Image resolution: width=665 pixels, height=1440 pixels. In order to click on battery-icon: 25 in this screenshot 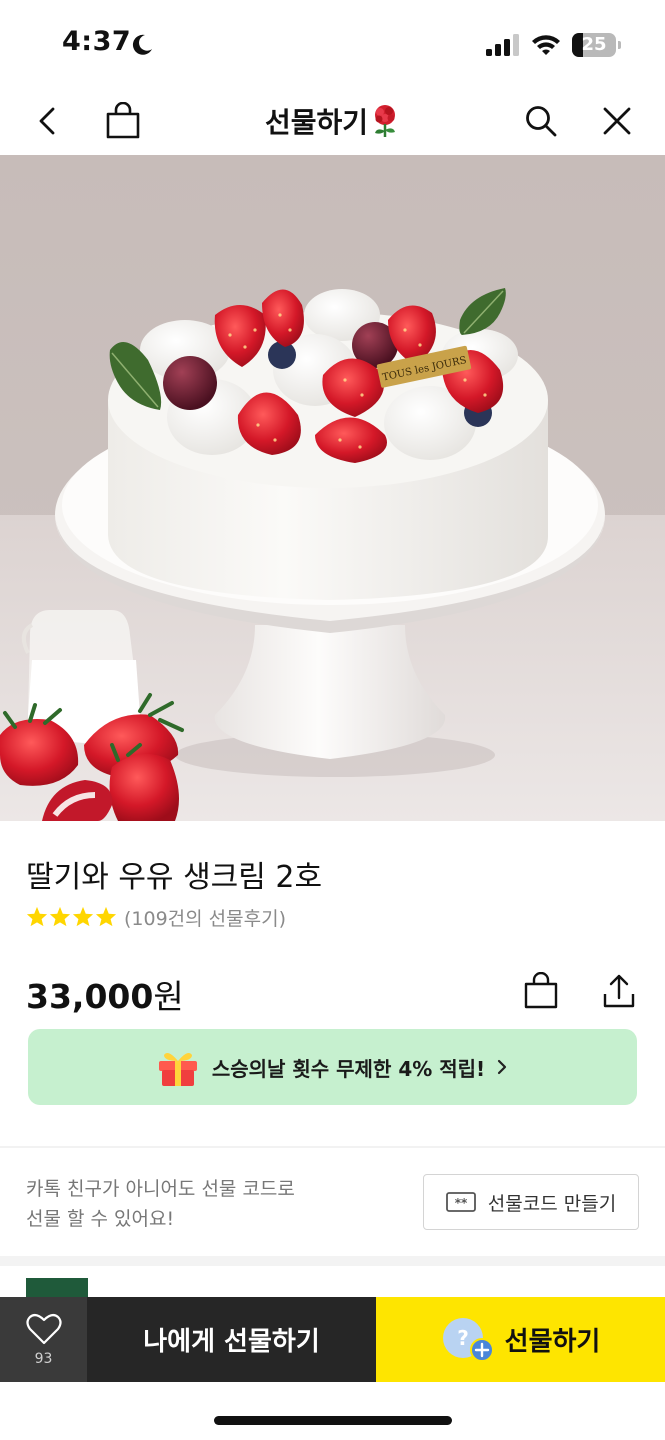, I will do `click(597, 45)`.